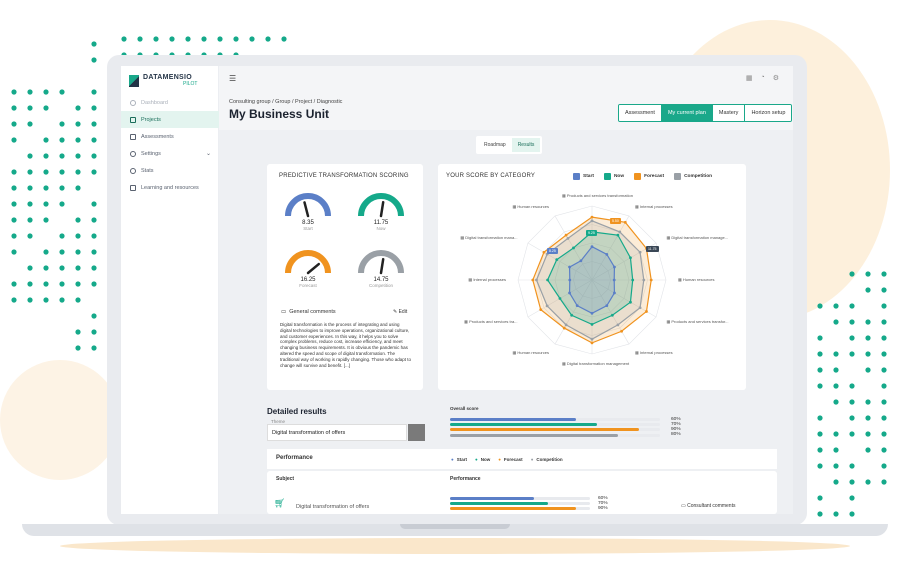 The image size is (900, 575). I want to click on radar-chart, so click(592, 280).